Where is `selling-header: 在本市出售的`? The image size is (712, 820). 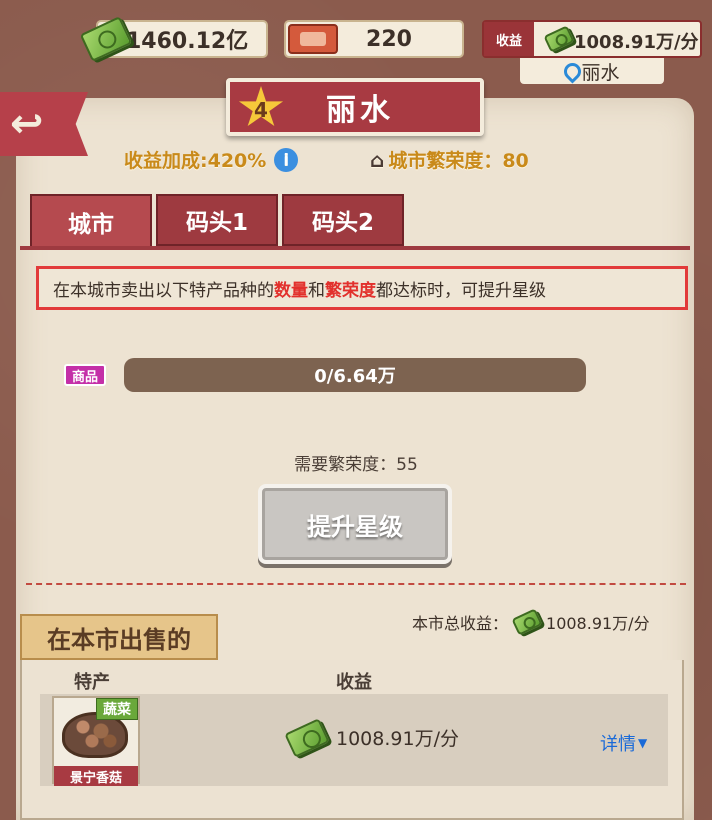 selling-header: 在本市出售的 is located at coordinates (119, 637).